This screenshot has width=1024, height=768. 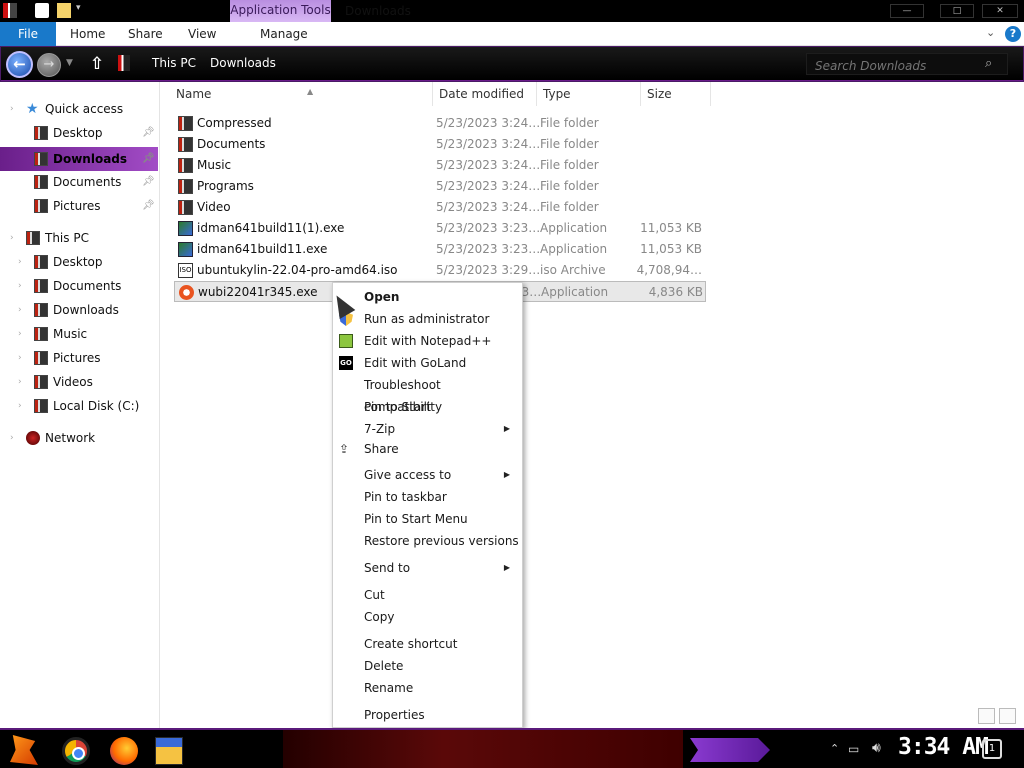 I want to click on file-row: Music 5/23/2023 3:24… File folder, so click(x=440, y=165).